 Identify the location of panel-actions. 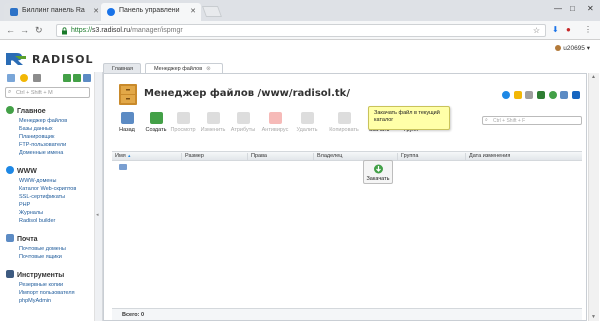
(540, 96).